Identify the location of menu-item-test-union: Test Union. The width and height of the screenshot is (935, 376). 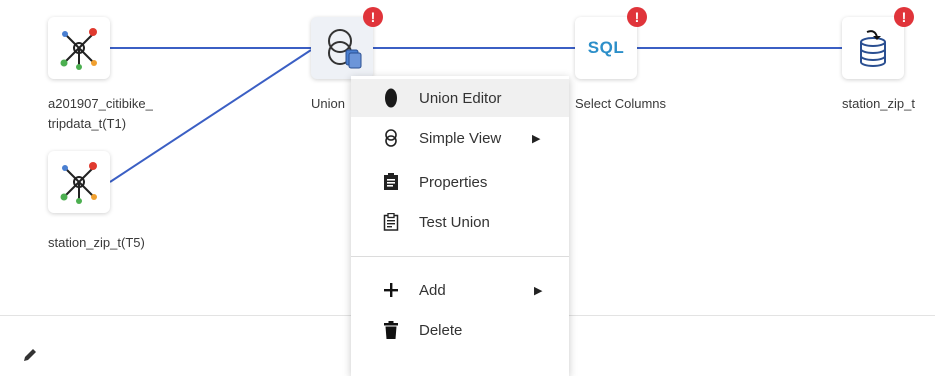
(460, 222).